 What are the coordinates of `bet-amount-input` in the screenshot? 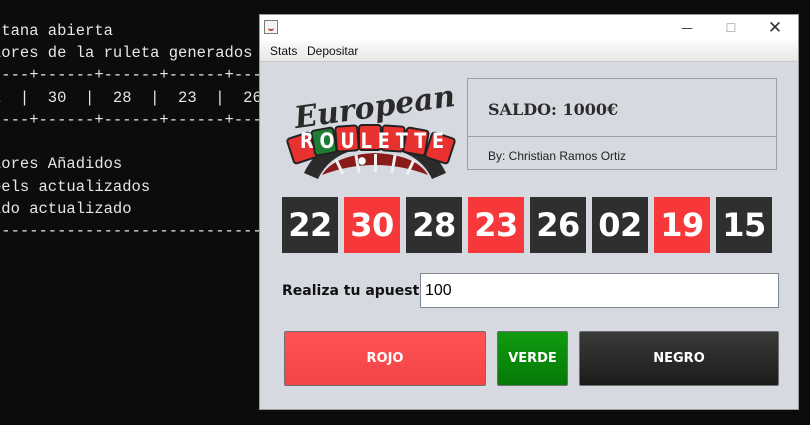 It's located at (599, 290).